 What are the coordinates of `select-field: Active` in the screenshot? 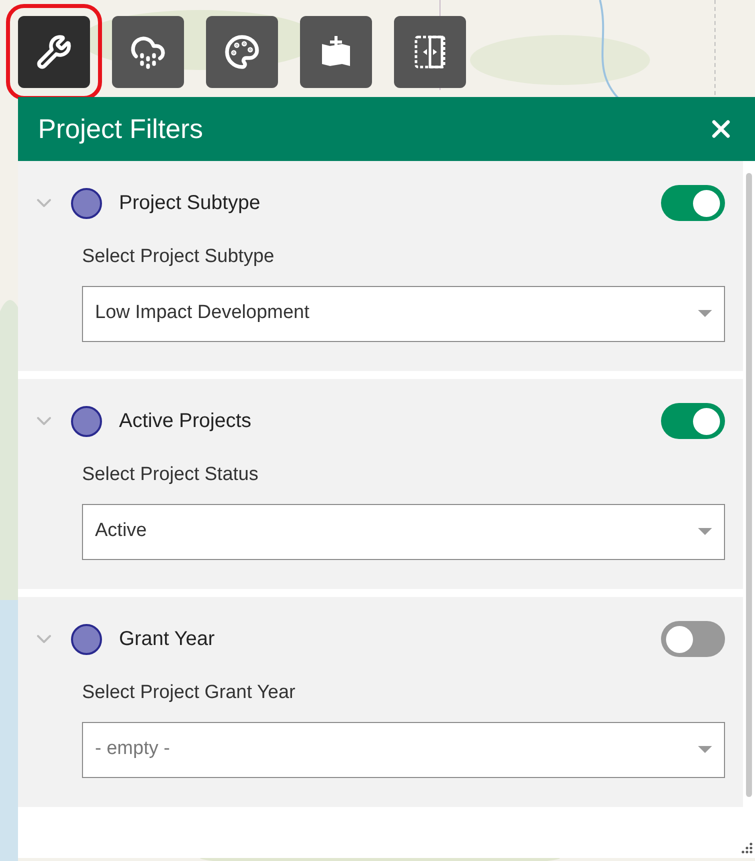 It's located at (403, 532).